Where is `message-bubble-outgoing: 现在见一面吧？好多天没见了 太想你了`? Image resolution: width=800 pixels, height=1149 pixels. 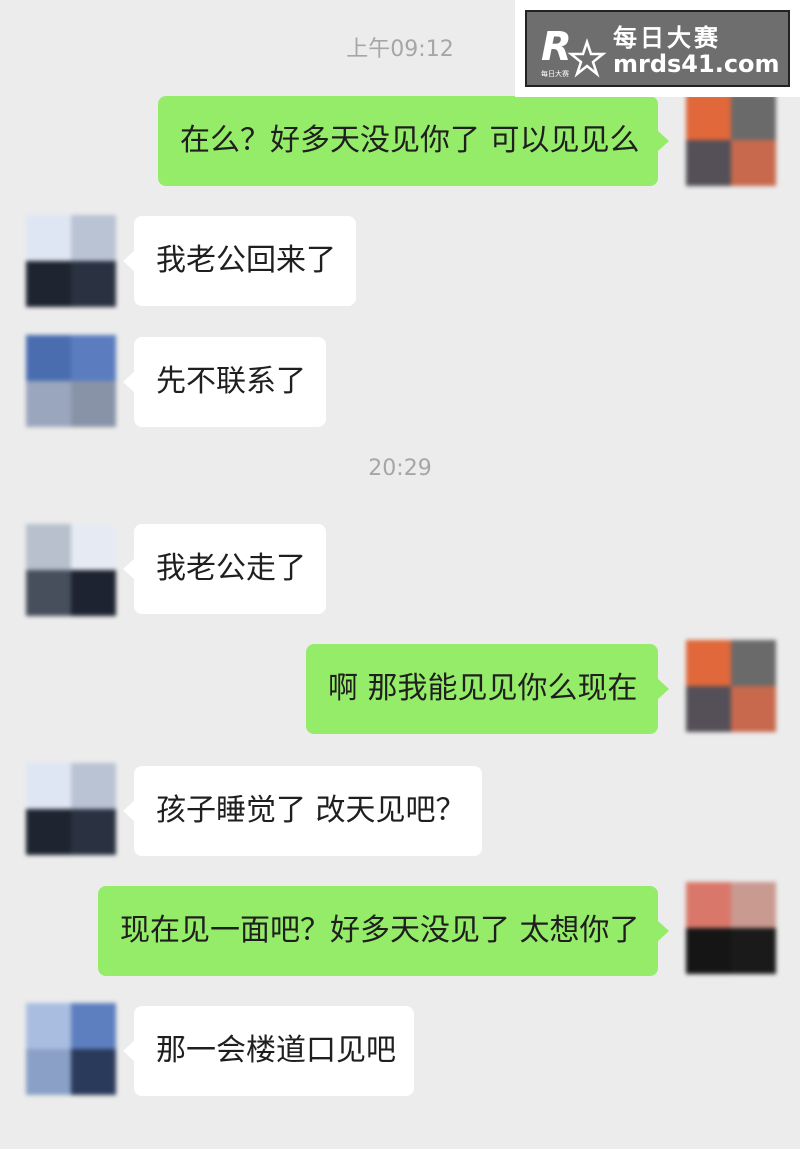
message-bubble-outgoing: 现在见一面吧？好多天没见了 太想你了 is located at coordinates (383, 931).